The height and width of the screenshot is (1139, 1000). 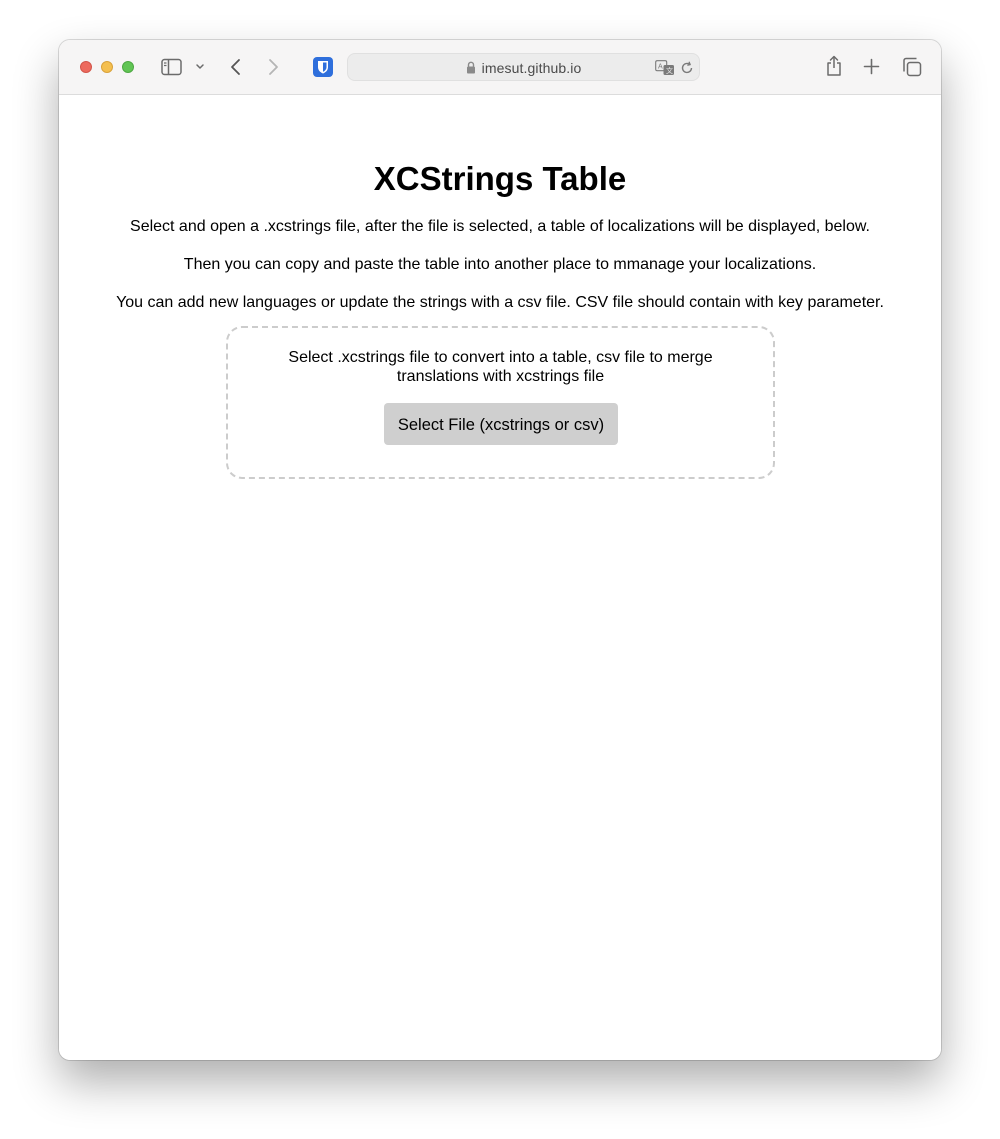 I want to click on translate-icon: A文, so click(x=665, y=68).